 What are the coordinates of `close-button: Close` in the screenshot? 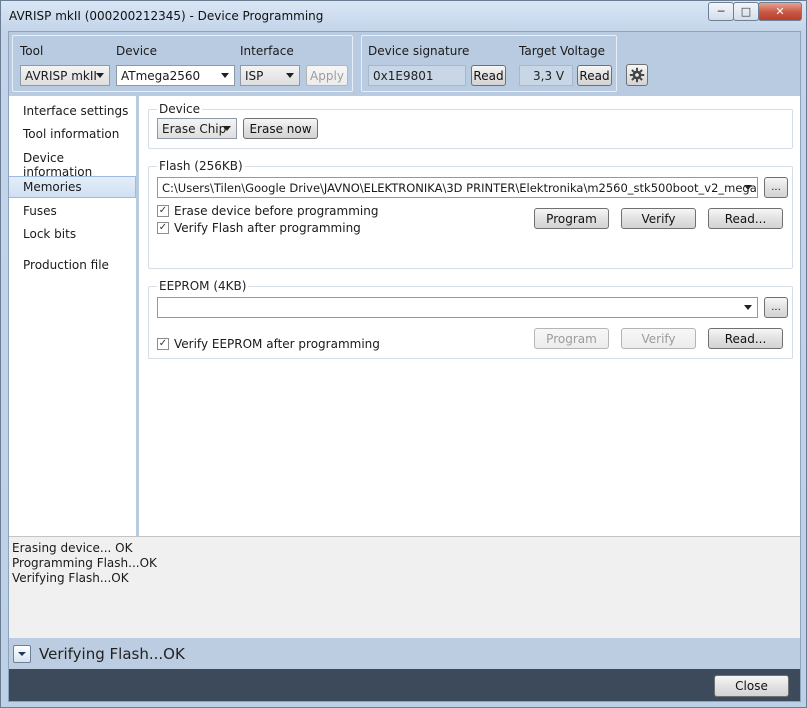 It's located at (751, 686).